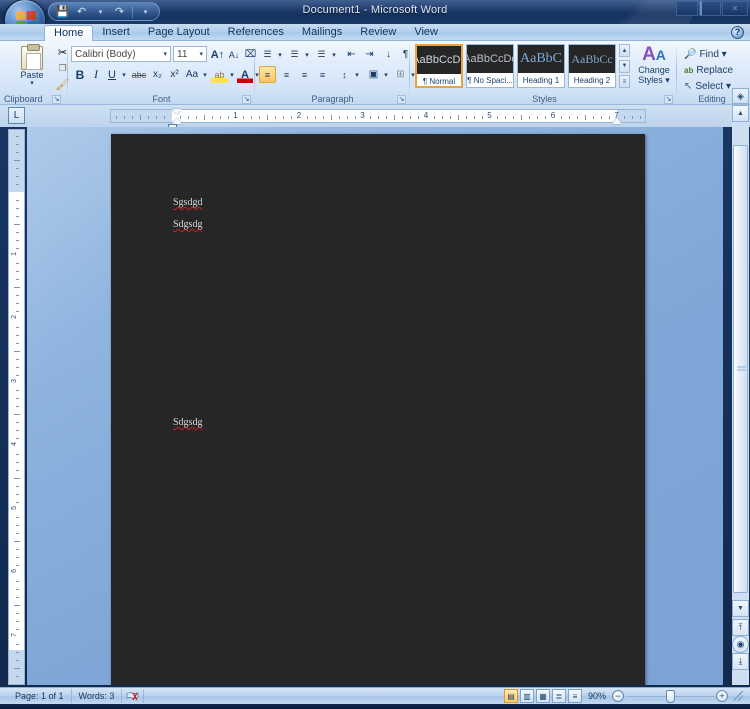  I want to click on align-right-button: ≡, so click(304, 74).